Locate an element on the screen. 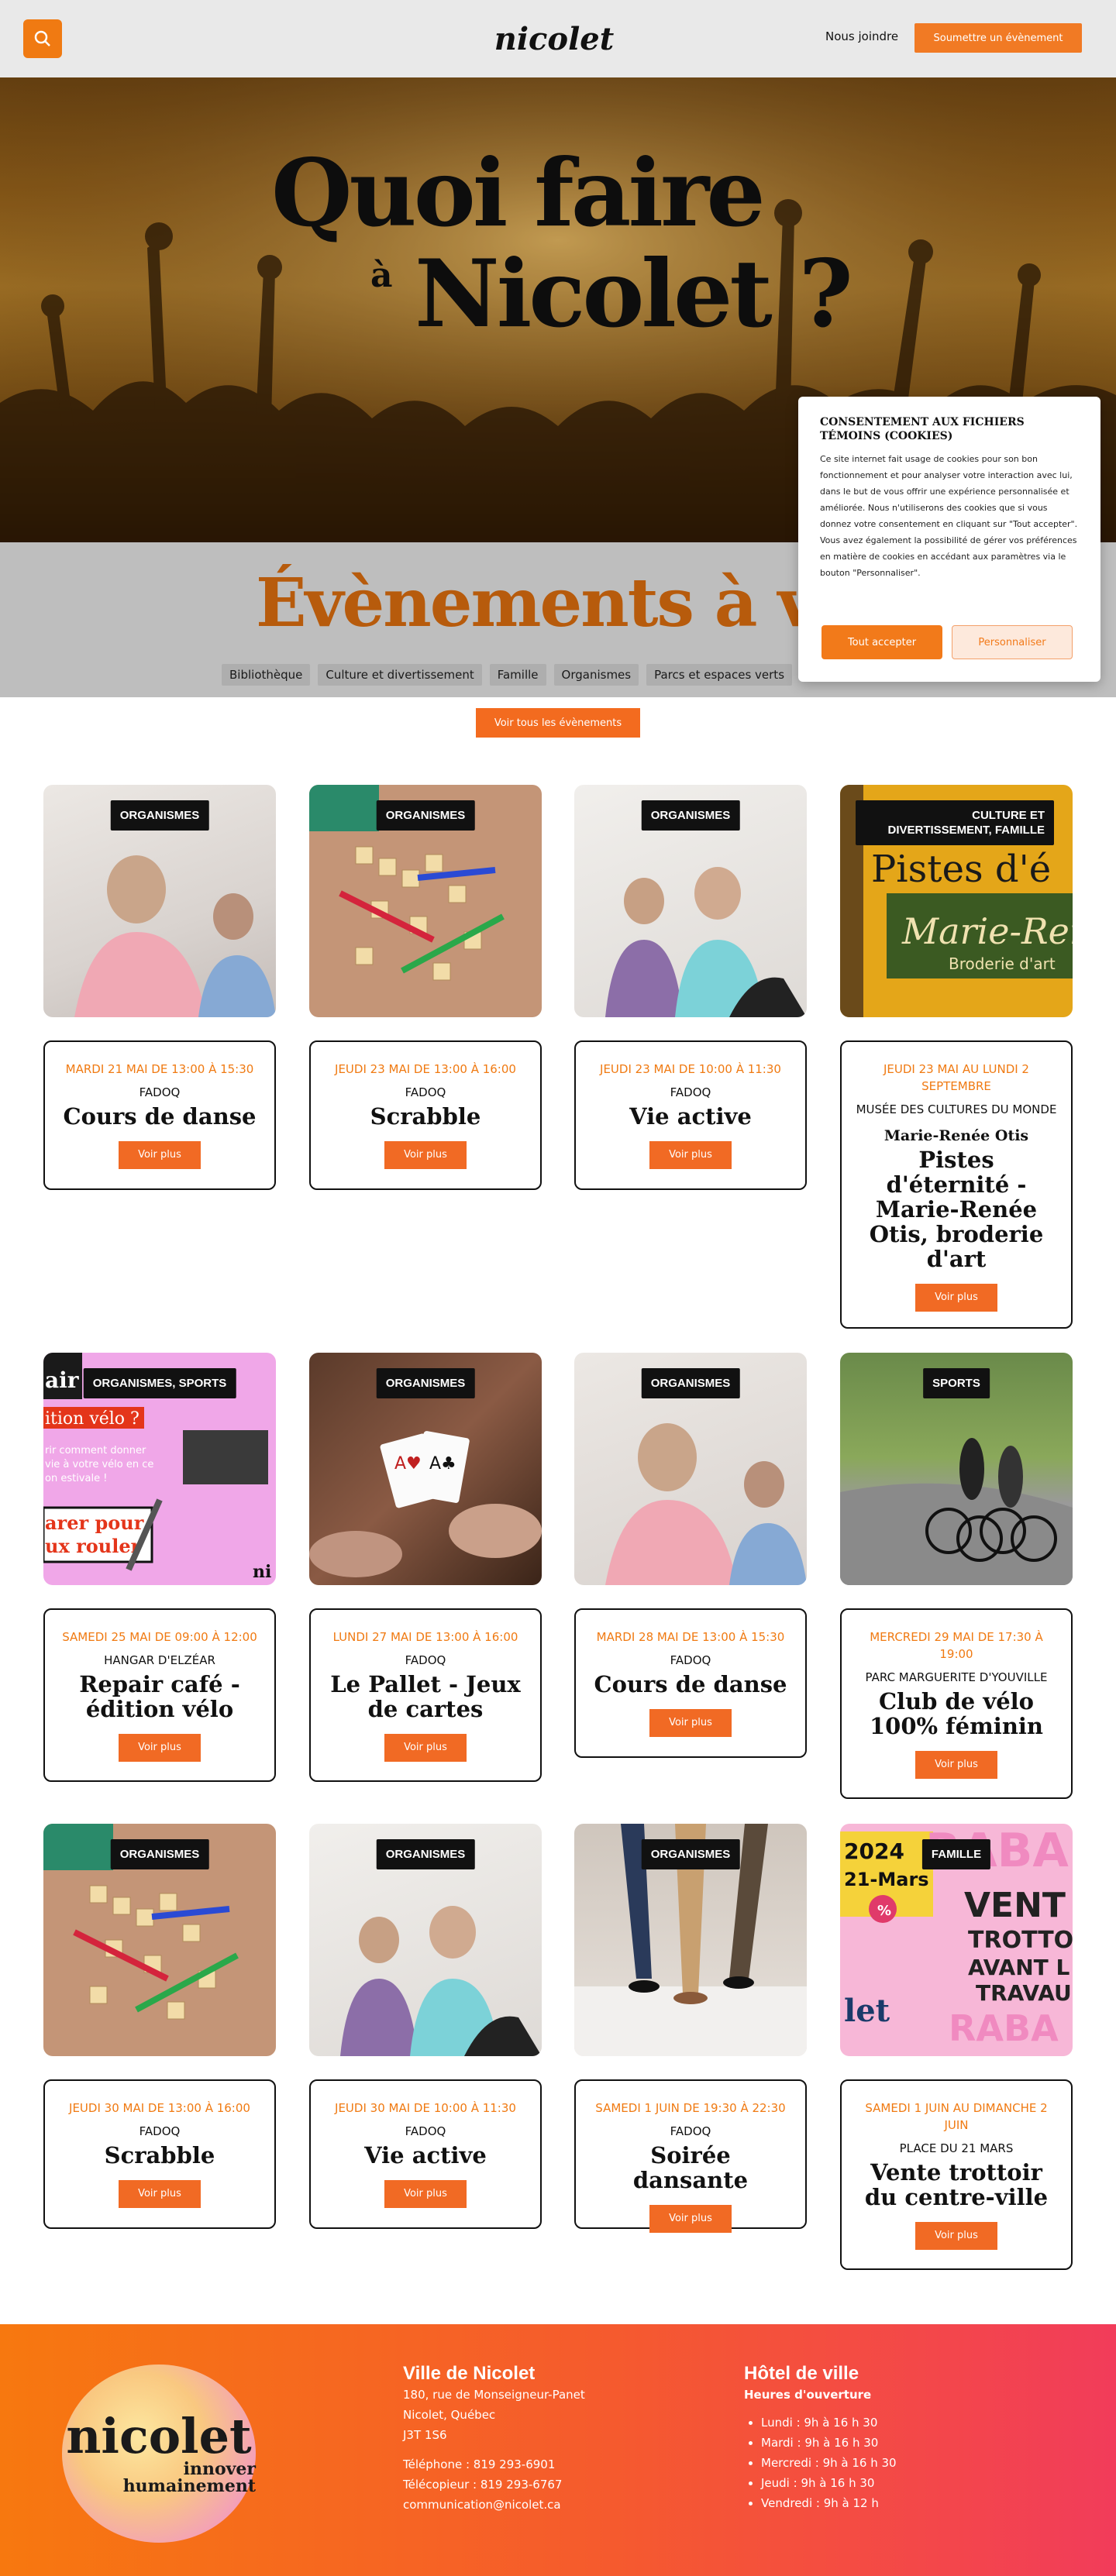  footer-email: communication@nicolet.ca is located at coordinates (542, 2505).